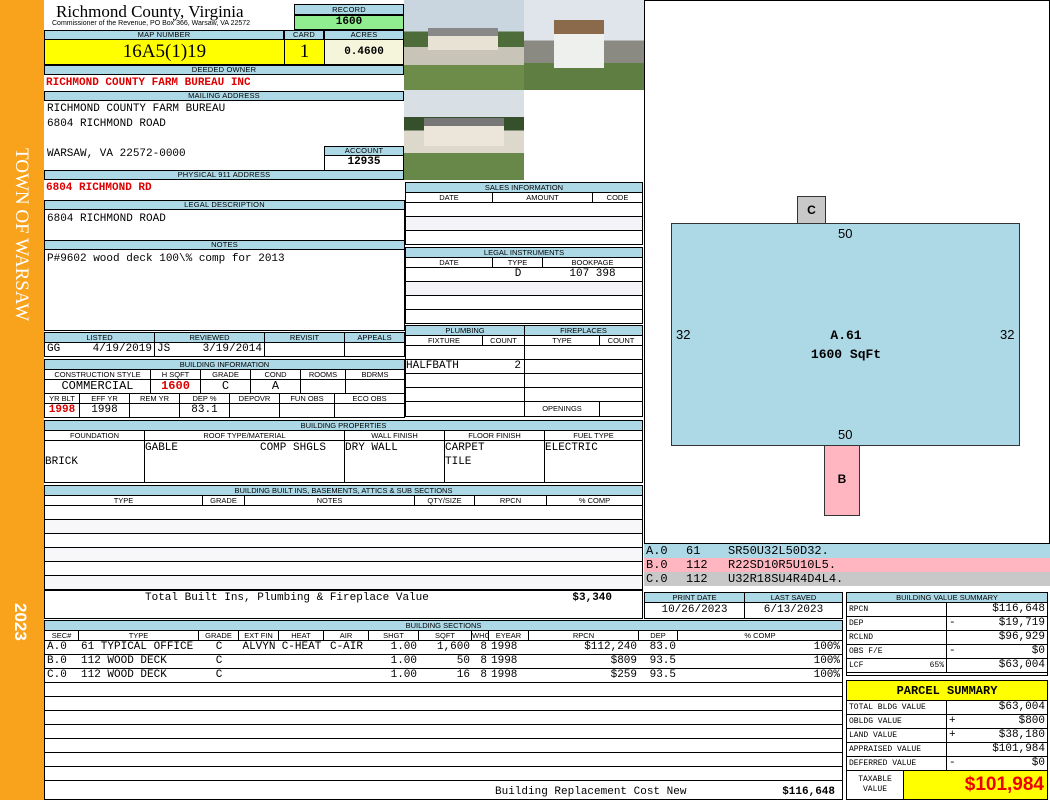 The height and width of the screenshot is (800, 1050). I want to click on col-header: ECO OBS, so click(369, 398).